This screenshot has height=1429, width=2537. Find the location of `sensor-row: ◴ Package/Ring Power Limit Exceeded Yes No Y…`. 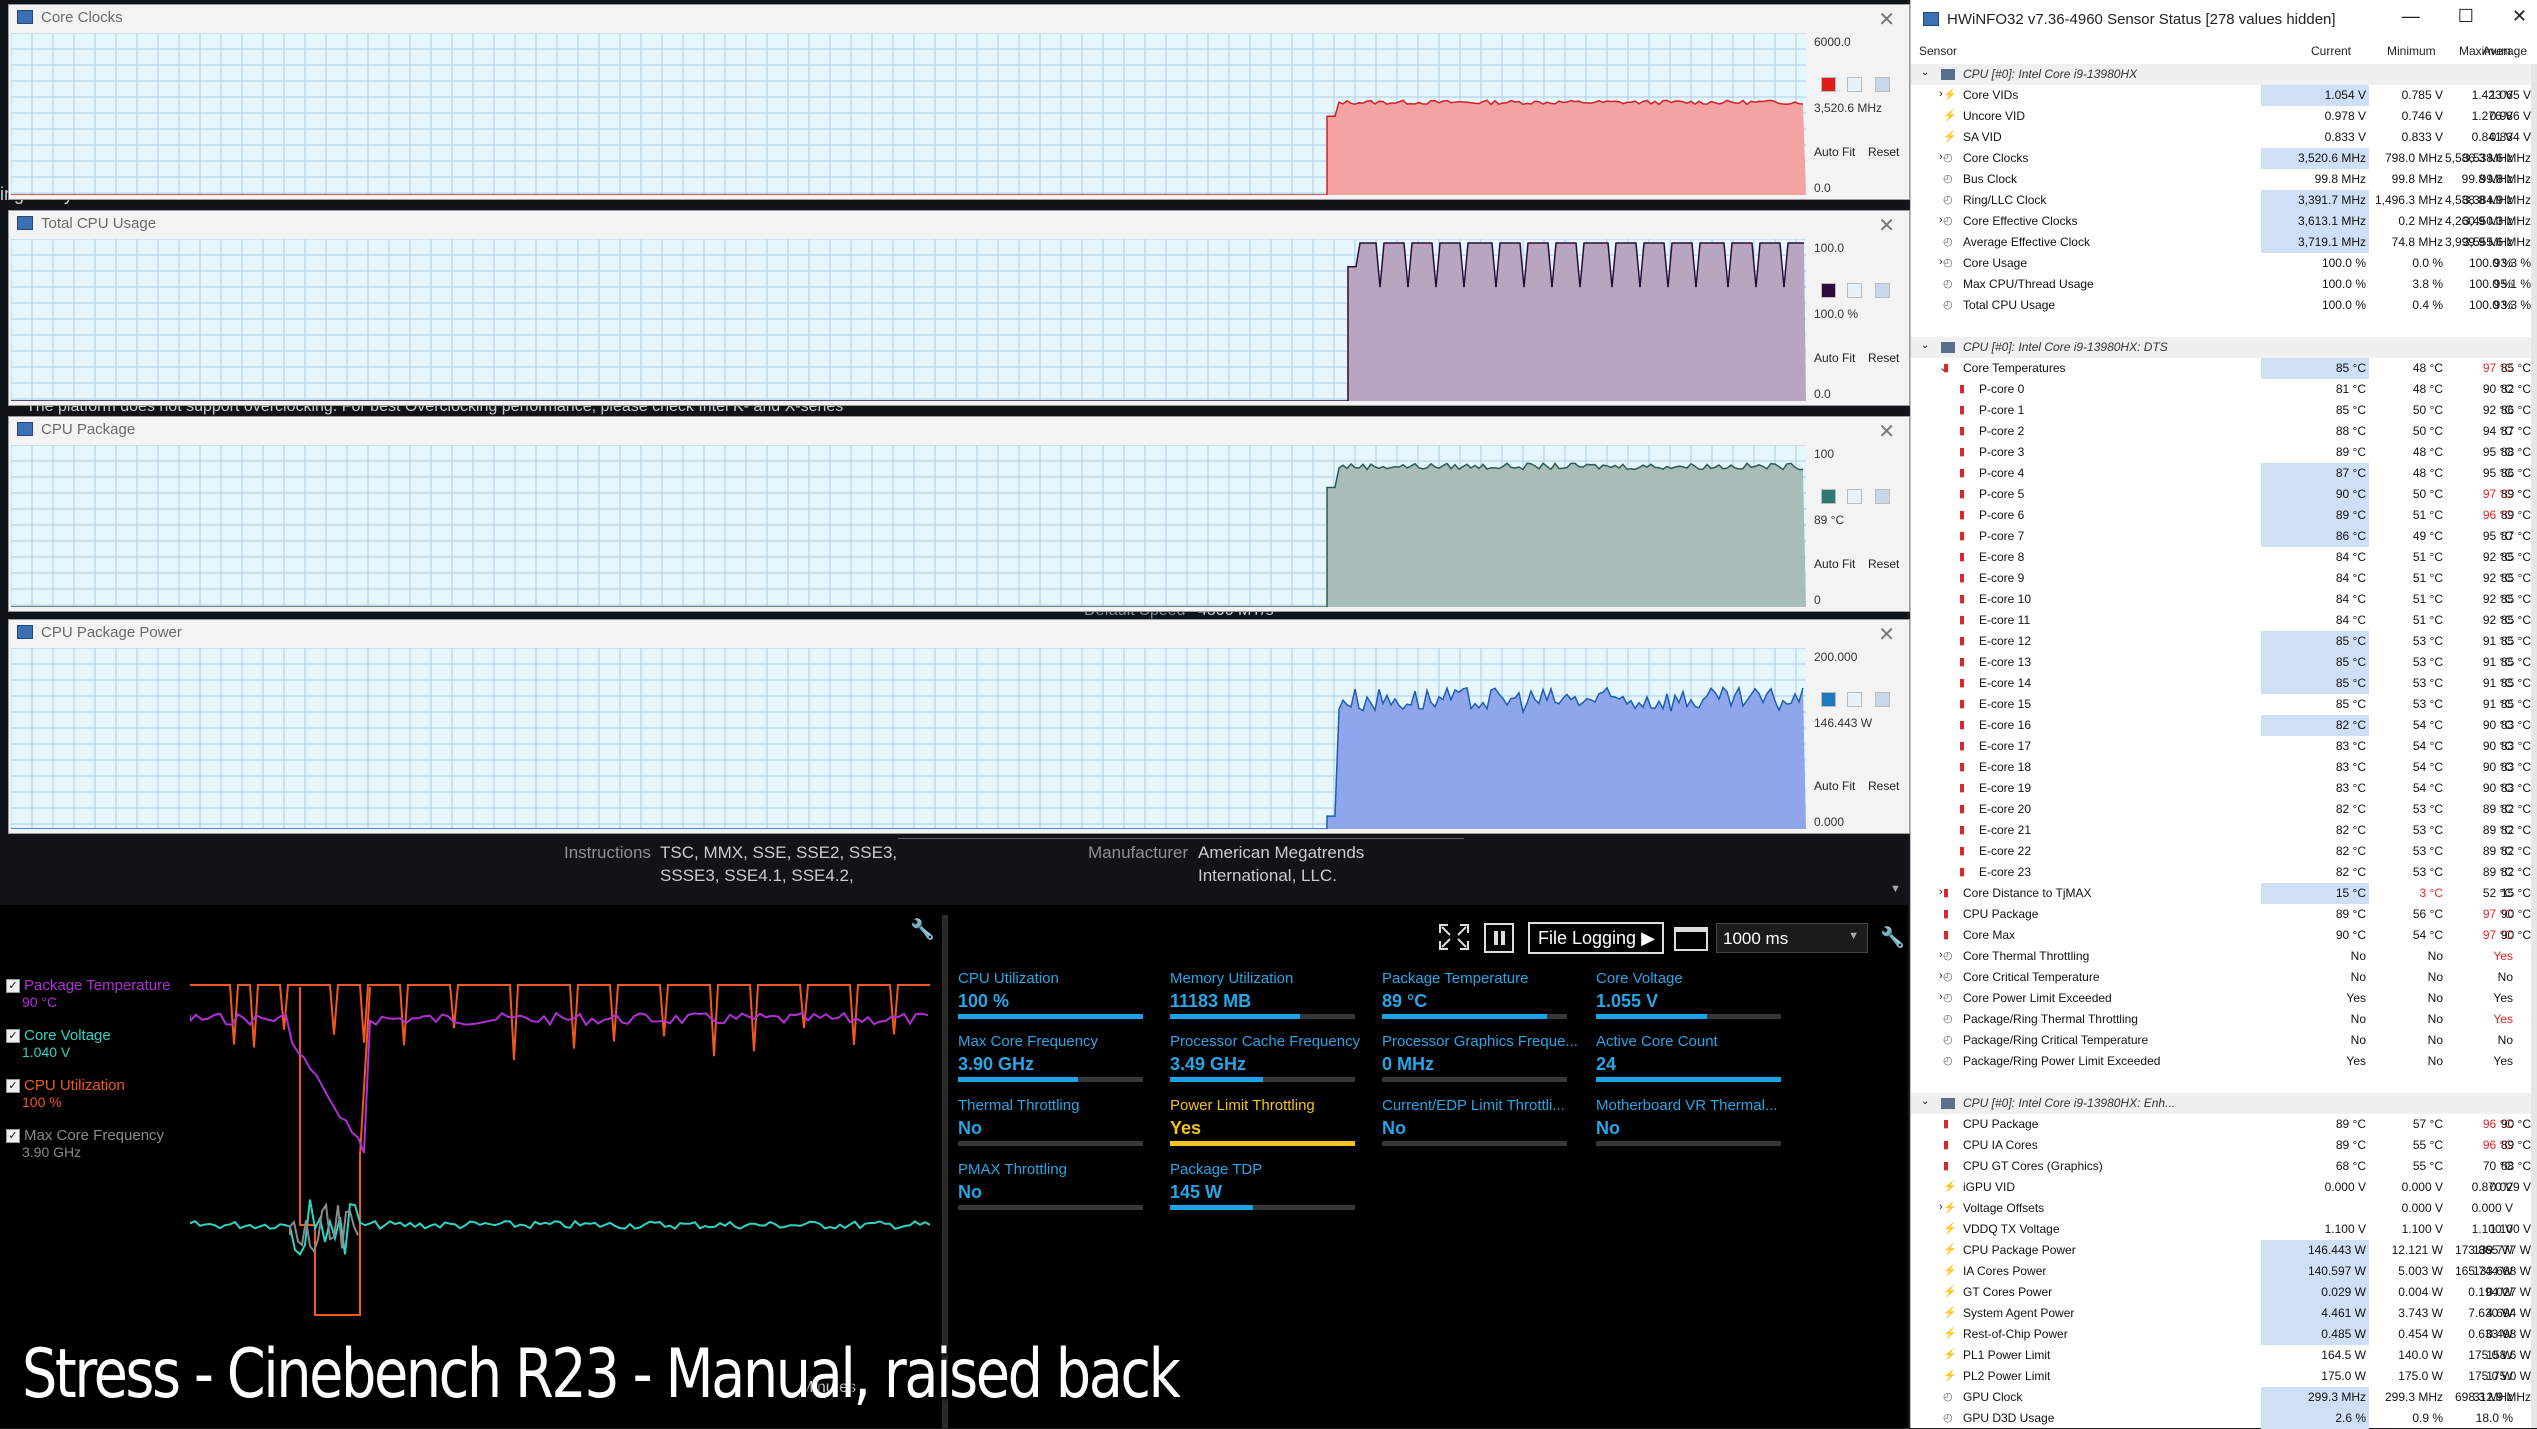

sensor-row: ◴ Package/Ring Power Limit Exceeded Yes No Y… is located at coordinates (2224, 1061).